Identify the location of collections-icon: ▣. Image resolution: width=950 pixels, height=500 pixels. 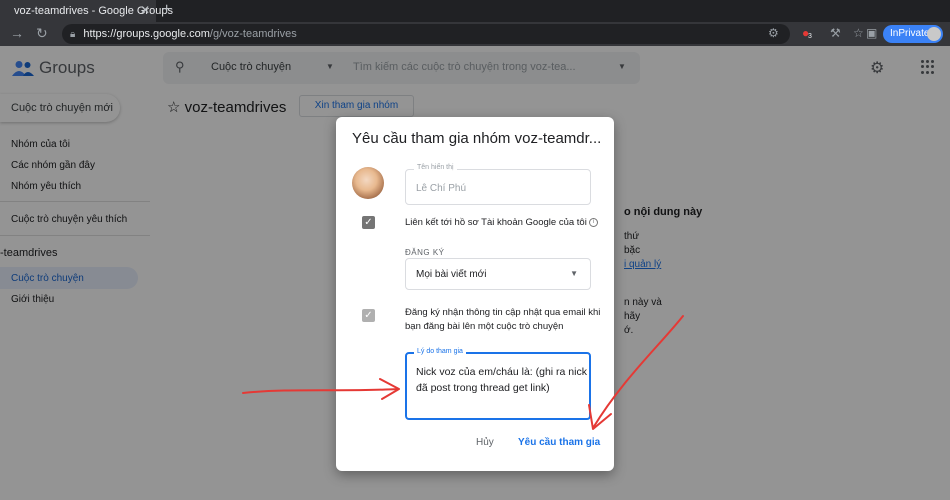
(871, 33).